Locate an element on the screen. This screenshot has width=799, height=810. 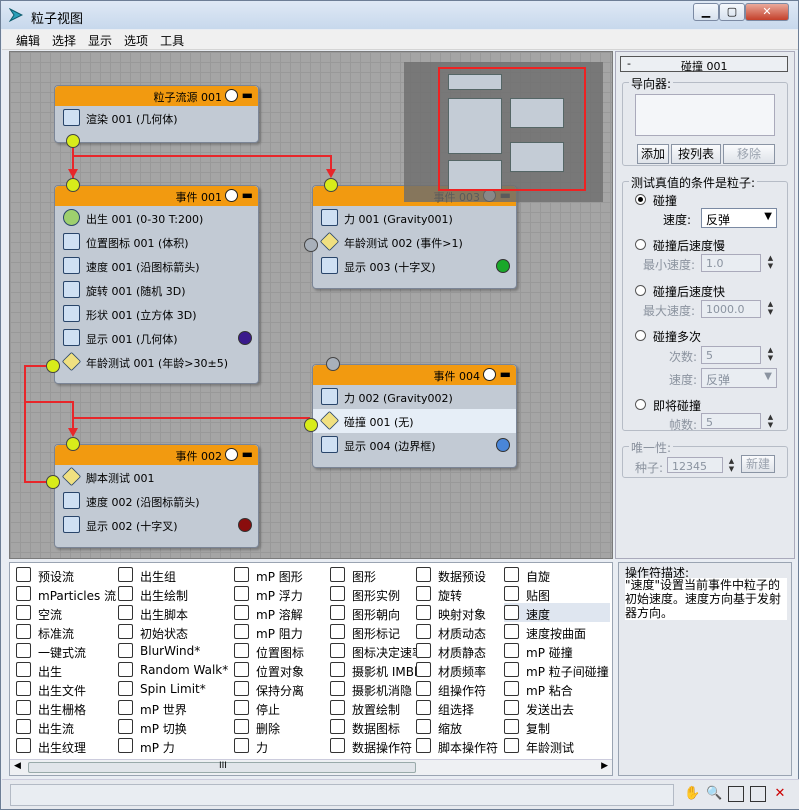
depot-item: mP 切换 is located at coordinates (168, 726).